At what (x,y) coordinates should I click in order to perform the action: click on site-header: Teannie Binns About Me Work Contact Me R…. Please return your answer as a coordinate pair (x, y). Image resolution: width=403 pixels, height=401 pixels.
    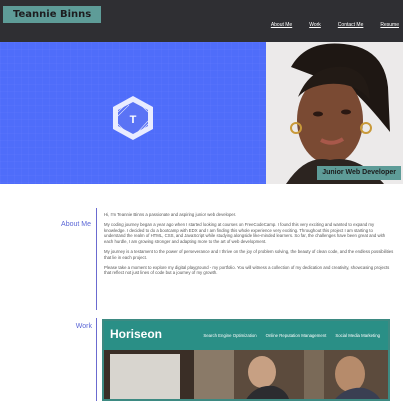
    Looking at the image, I should click on (201, 21).